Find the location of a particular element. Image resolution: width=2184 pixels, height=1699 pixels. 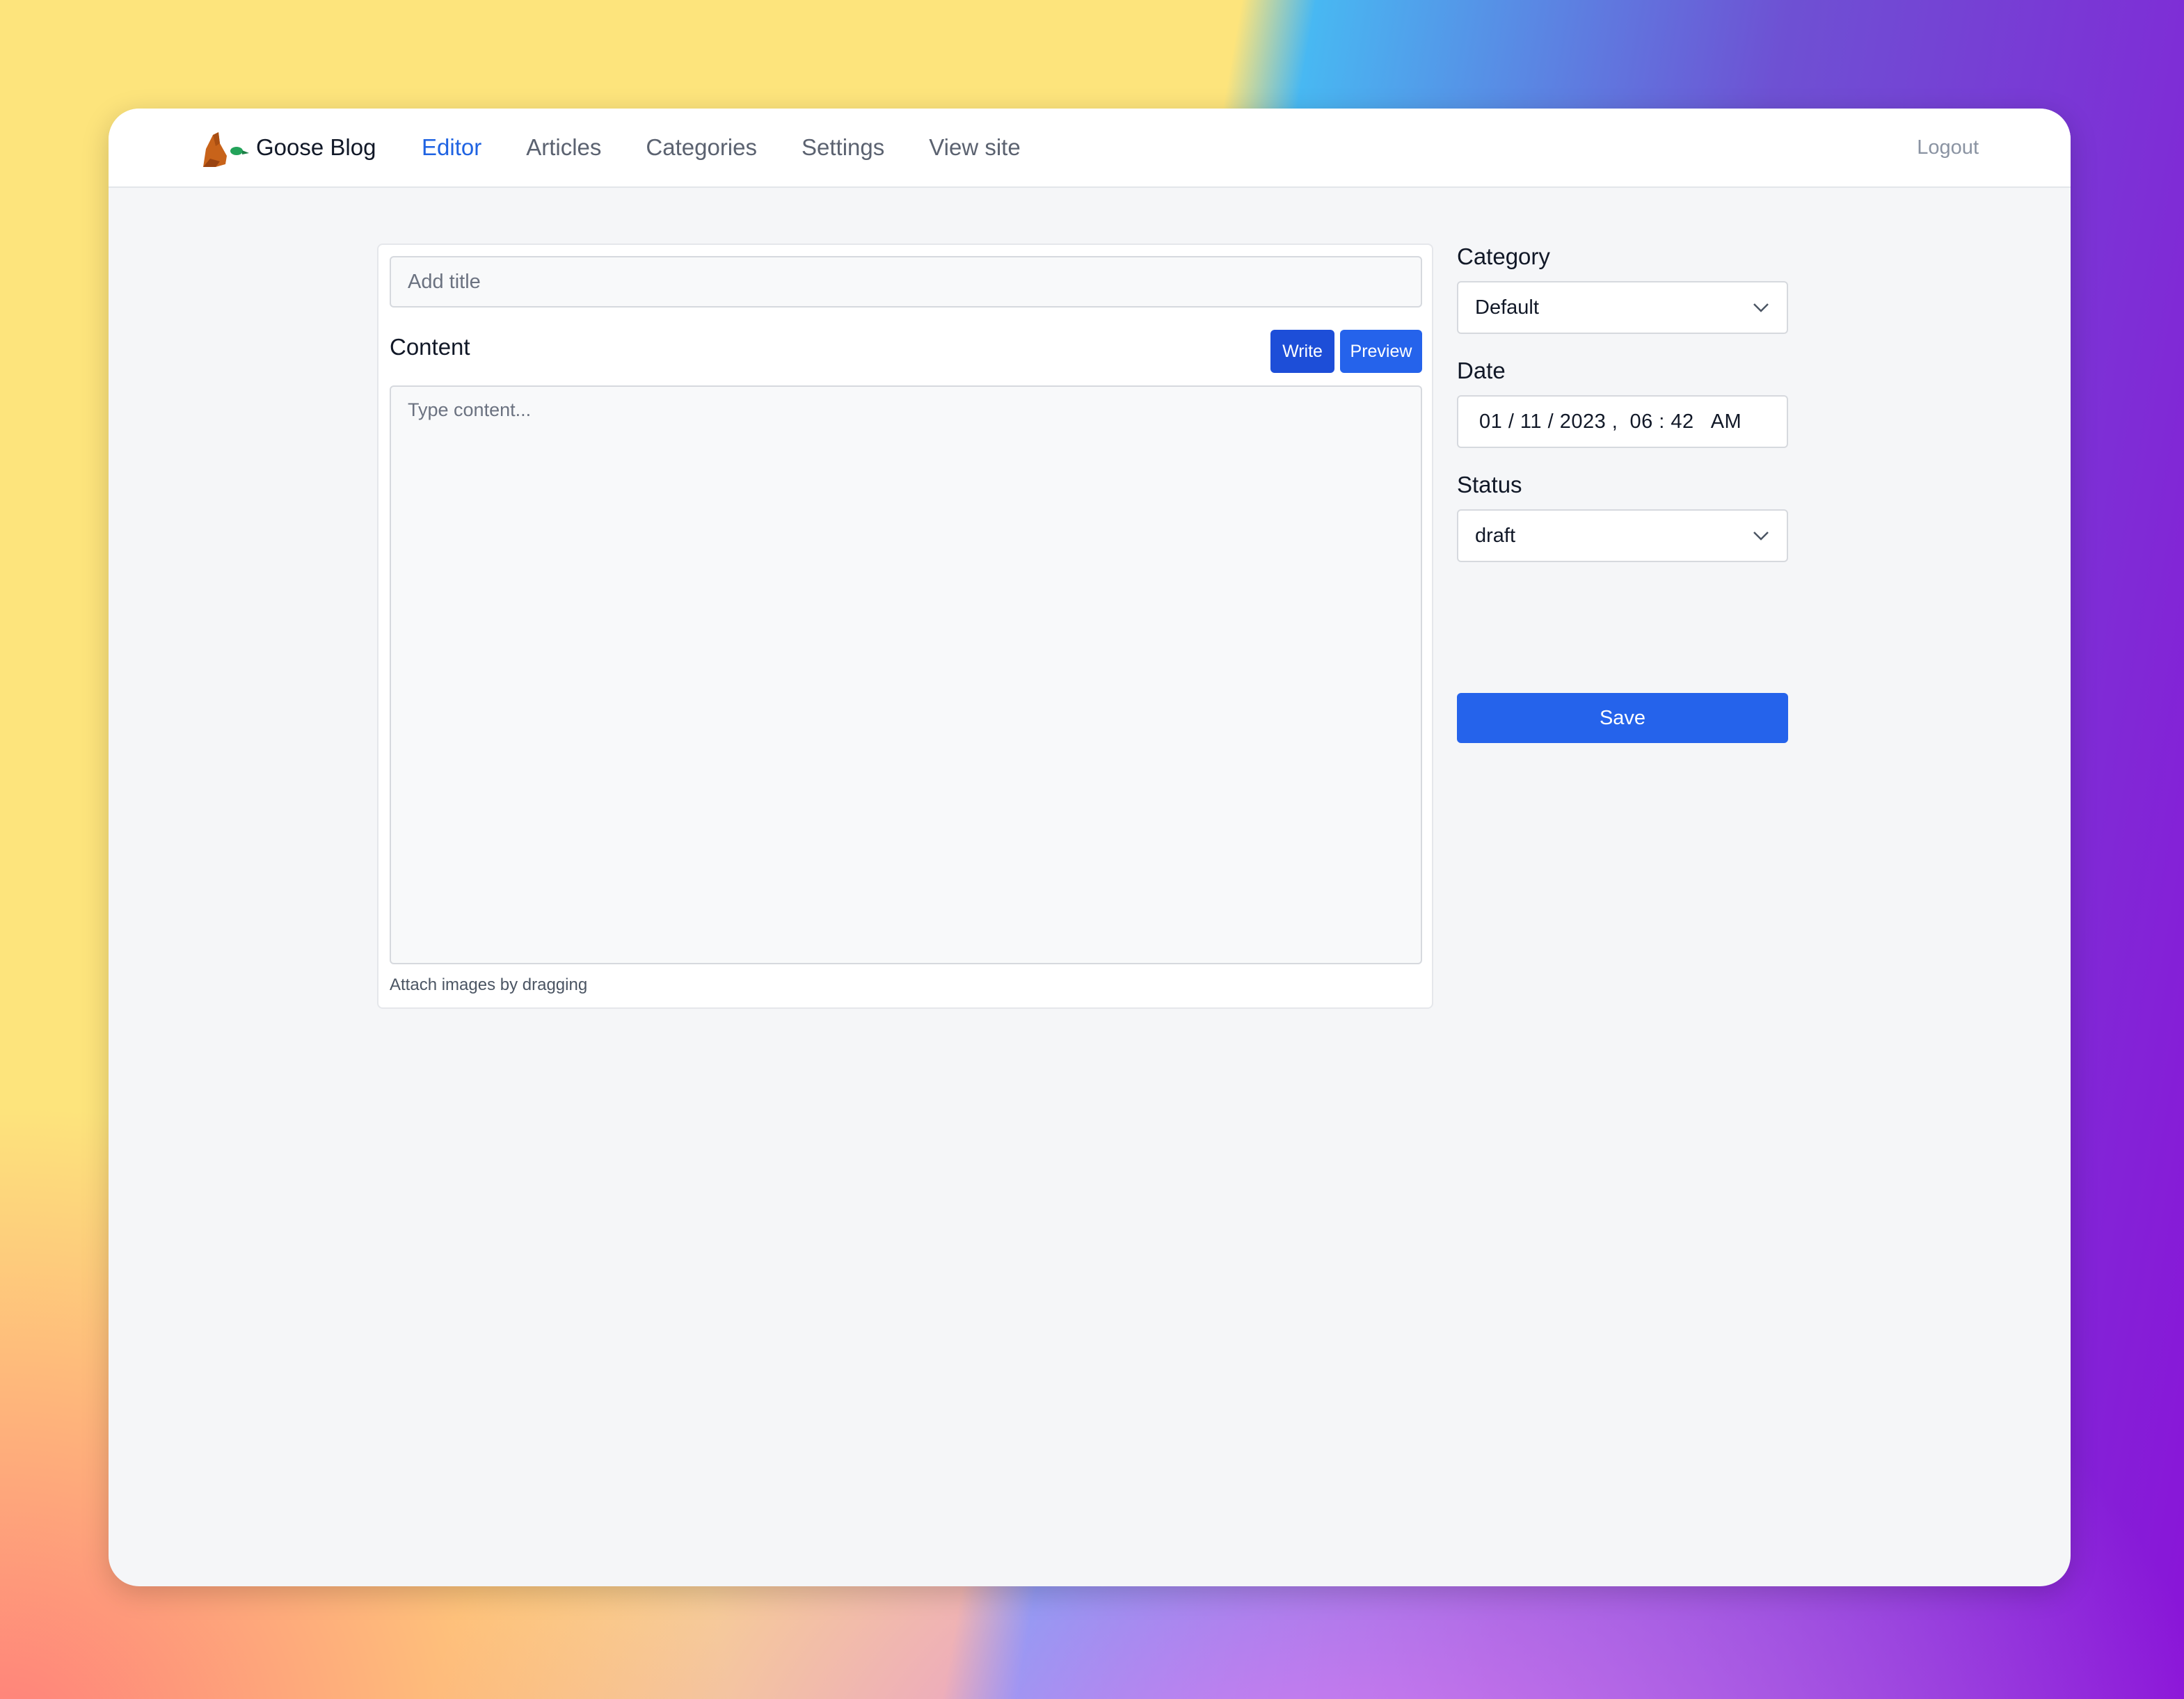

nav-item-editor: Editor is located at coordinates (452, 147).